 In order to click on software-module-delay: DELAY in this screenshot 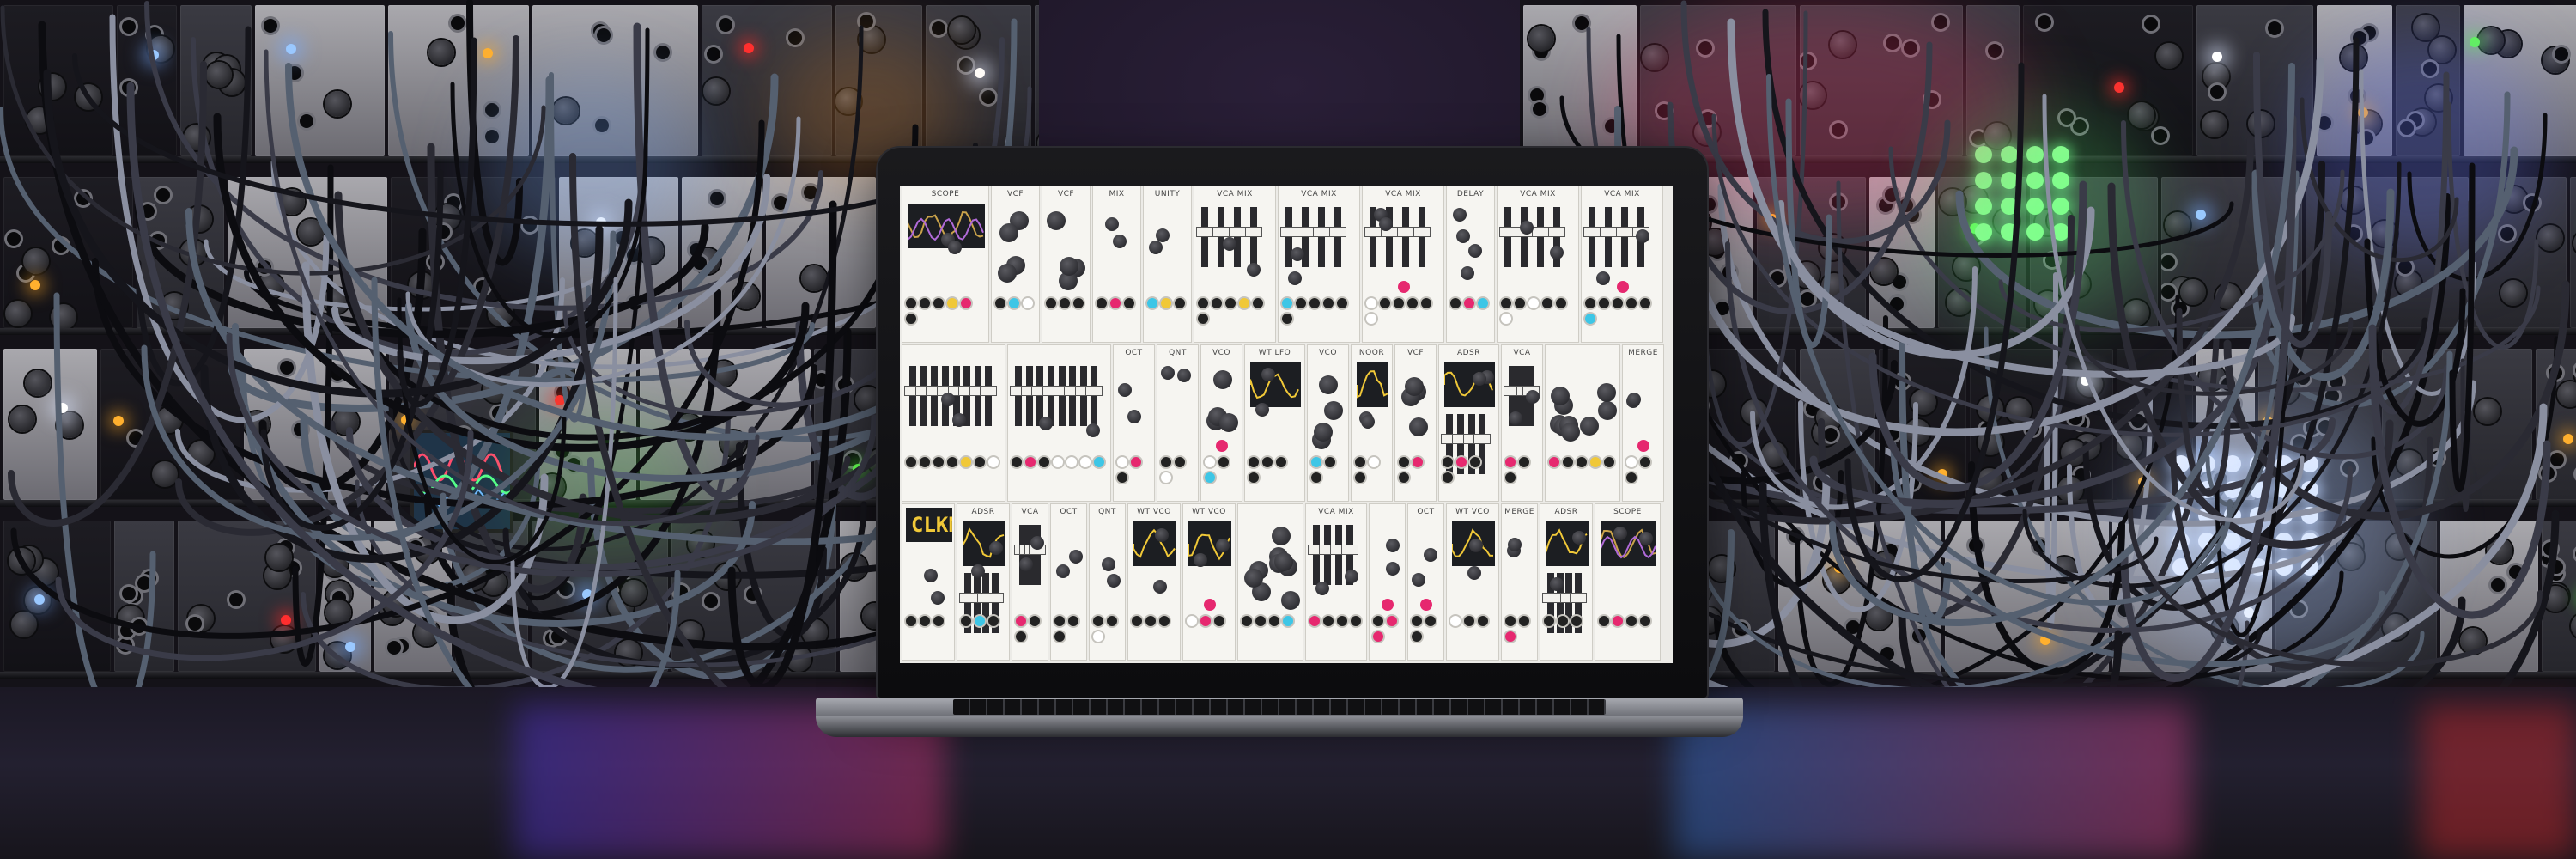, I will do `click(1470, 264)`.